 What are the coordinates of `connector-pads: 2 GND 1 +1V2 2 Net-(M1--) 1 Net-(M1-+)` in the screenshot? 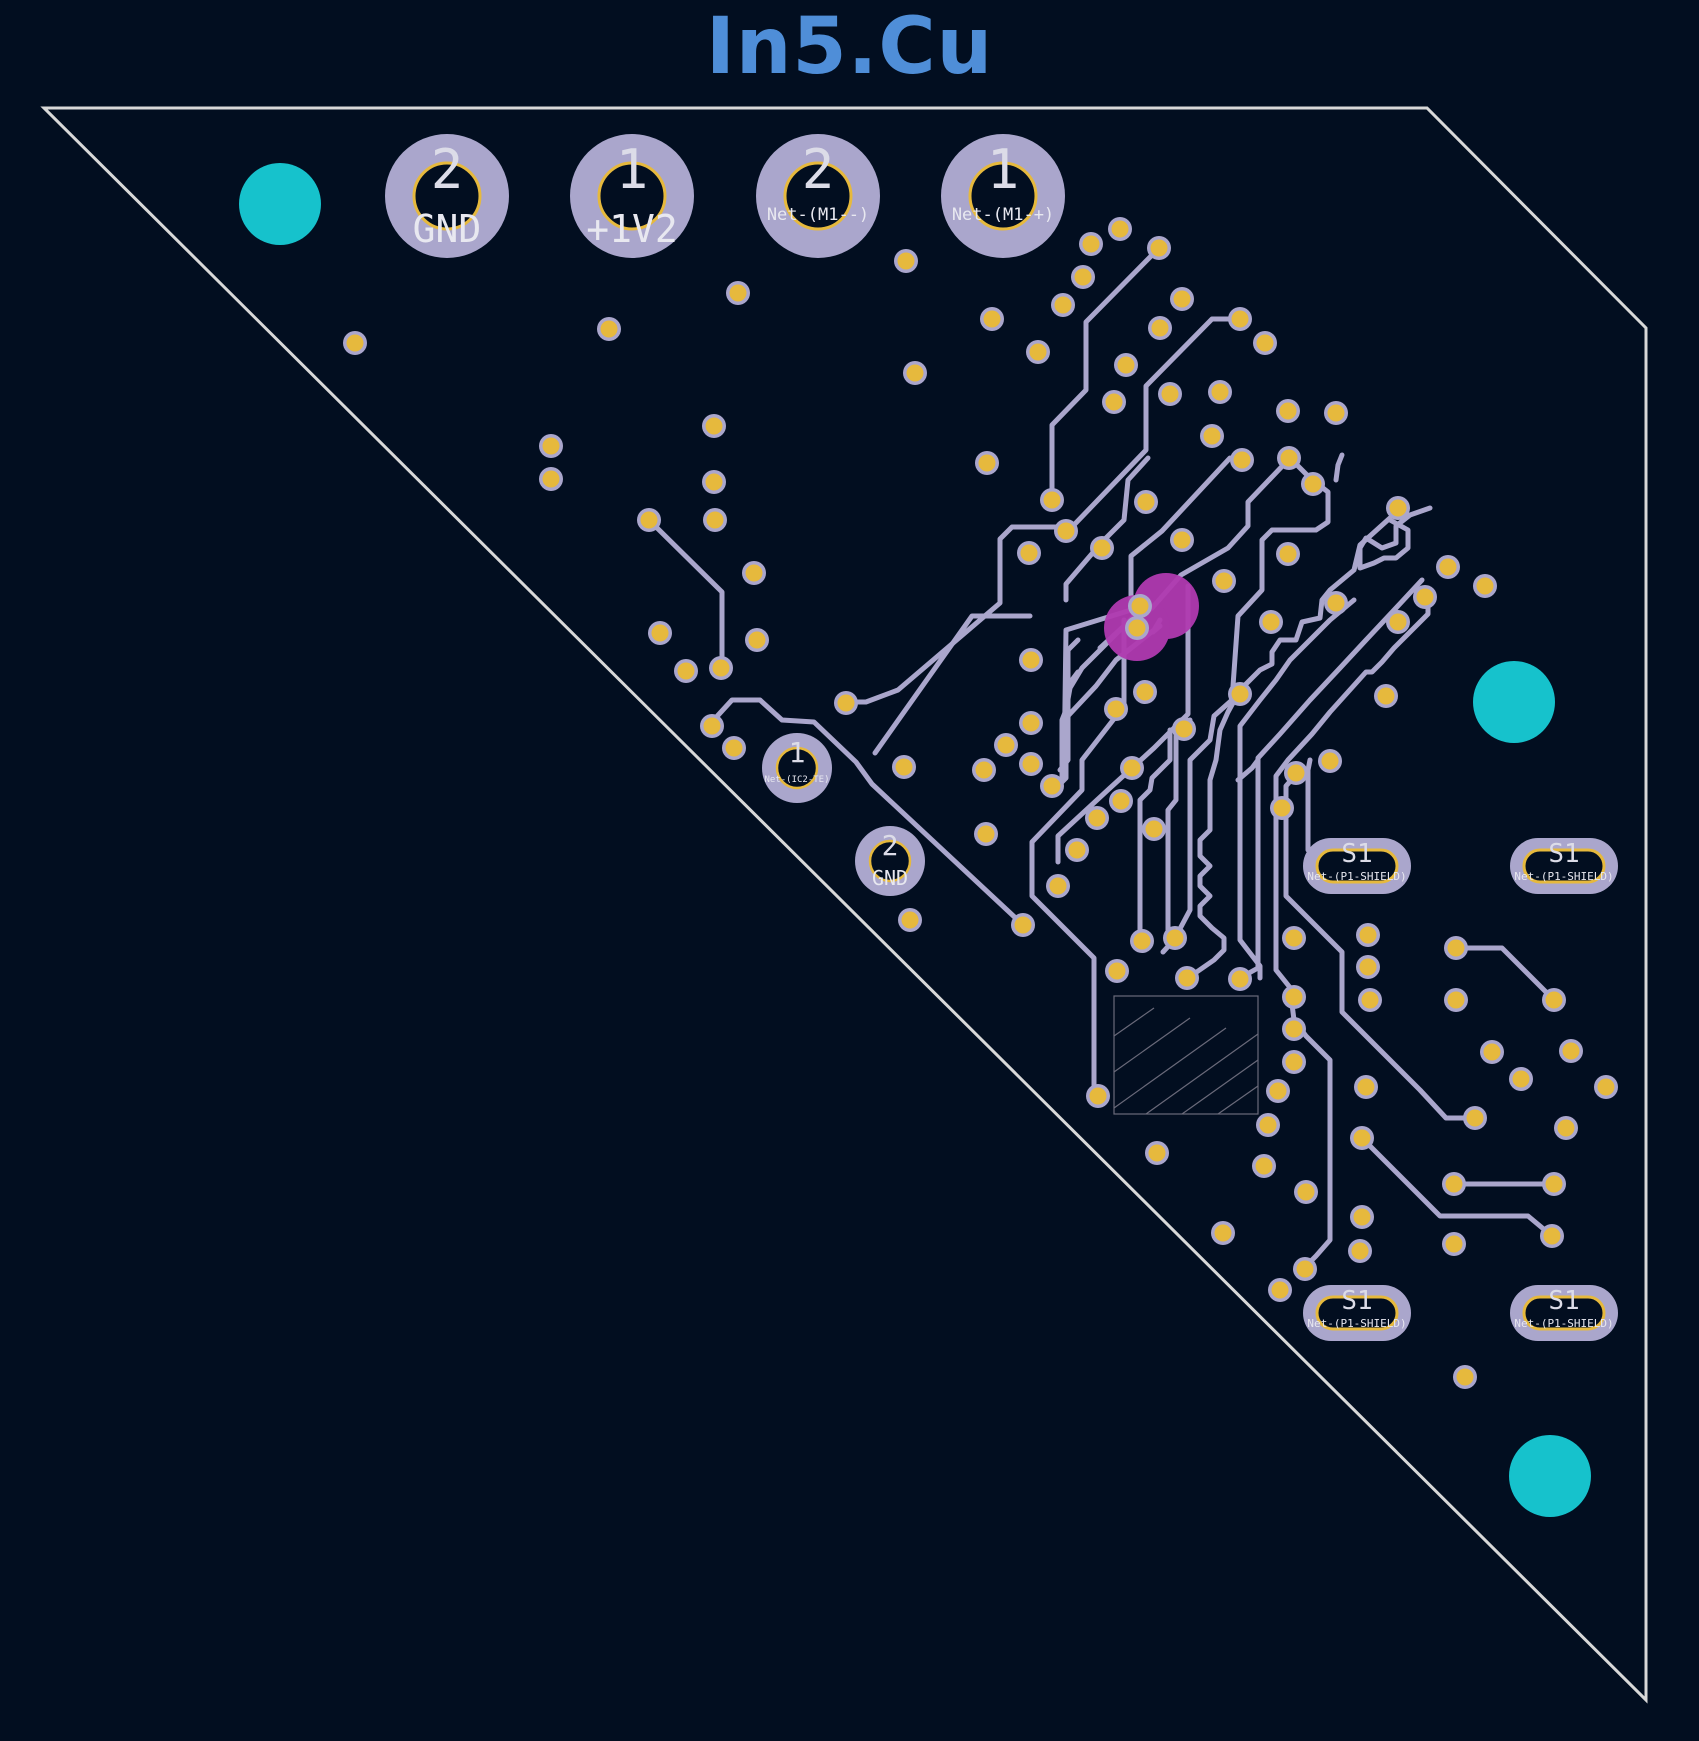 It's located at (725, 196).